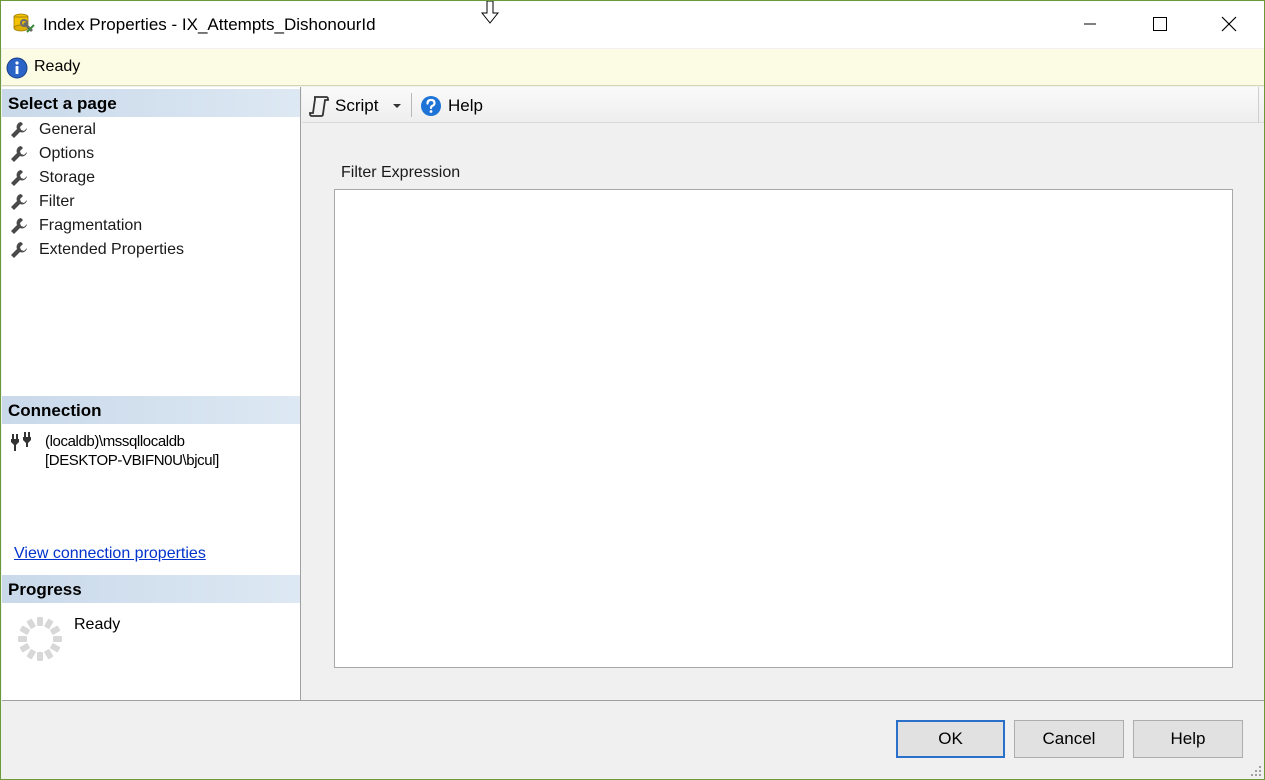  Describe the element at coordinates (356, 106) in the screenshot. I see `script-button: Script` at that location.